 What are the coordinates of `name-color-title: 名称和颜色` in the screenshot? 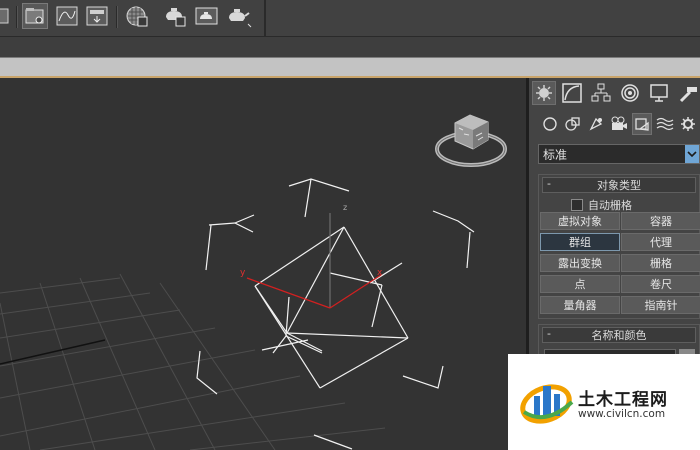 It's located at (619, 335).